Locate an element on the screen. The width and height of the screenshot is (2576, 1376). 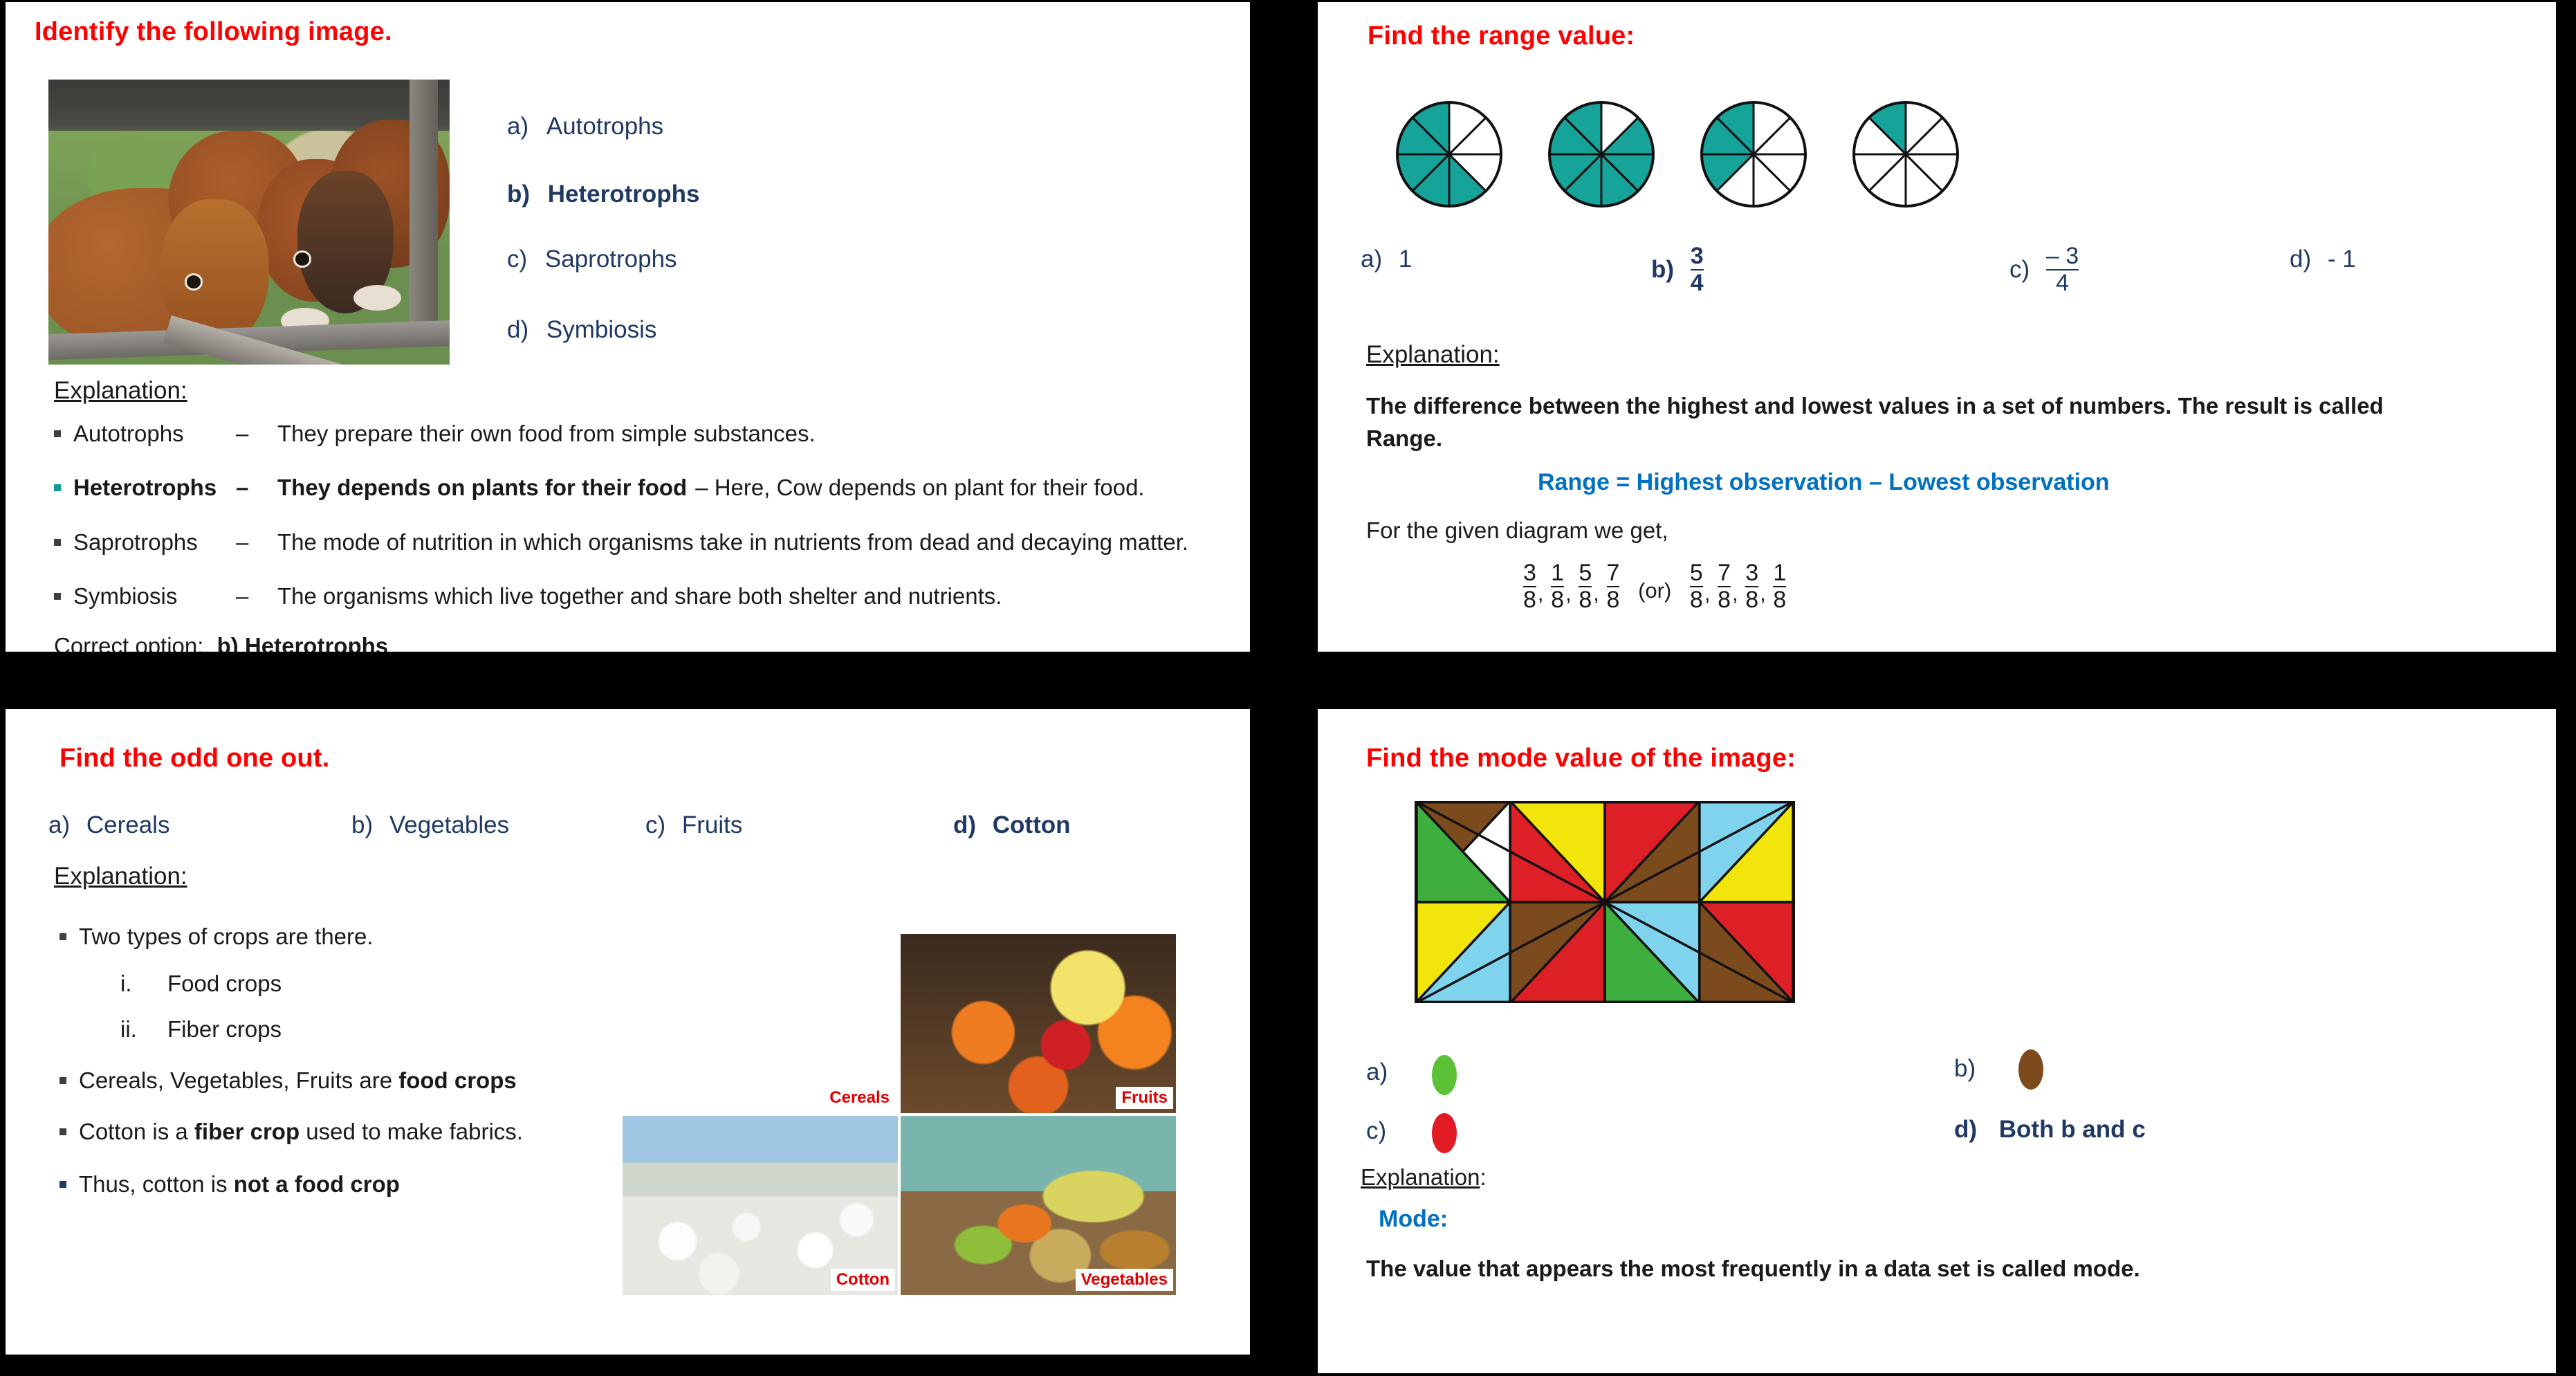
photo-caption-cereals: Cereals is located at coordinates (859, 1098).